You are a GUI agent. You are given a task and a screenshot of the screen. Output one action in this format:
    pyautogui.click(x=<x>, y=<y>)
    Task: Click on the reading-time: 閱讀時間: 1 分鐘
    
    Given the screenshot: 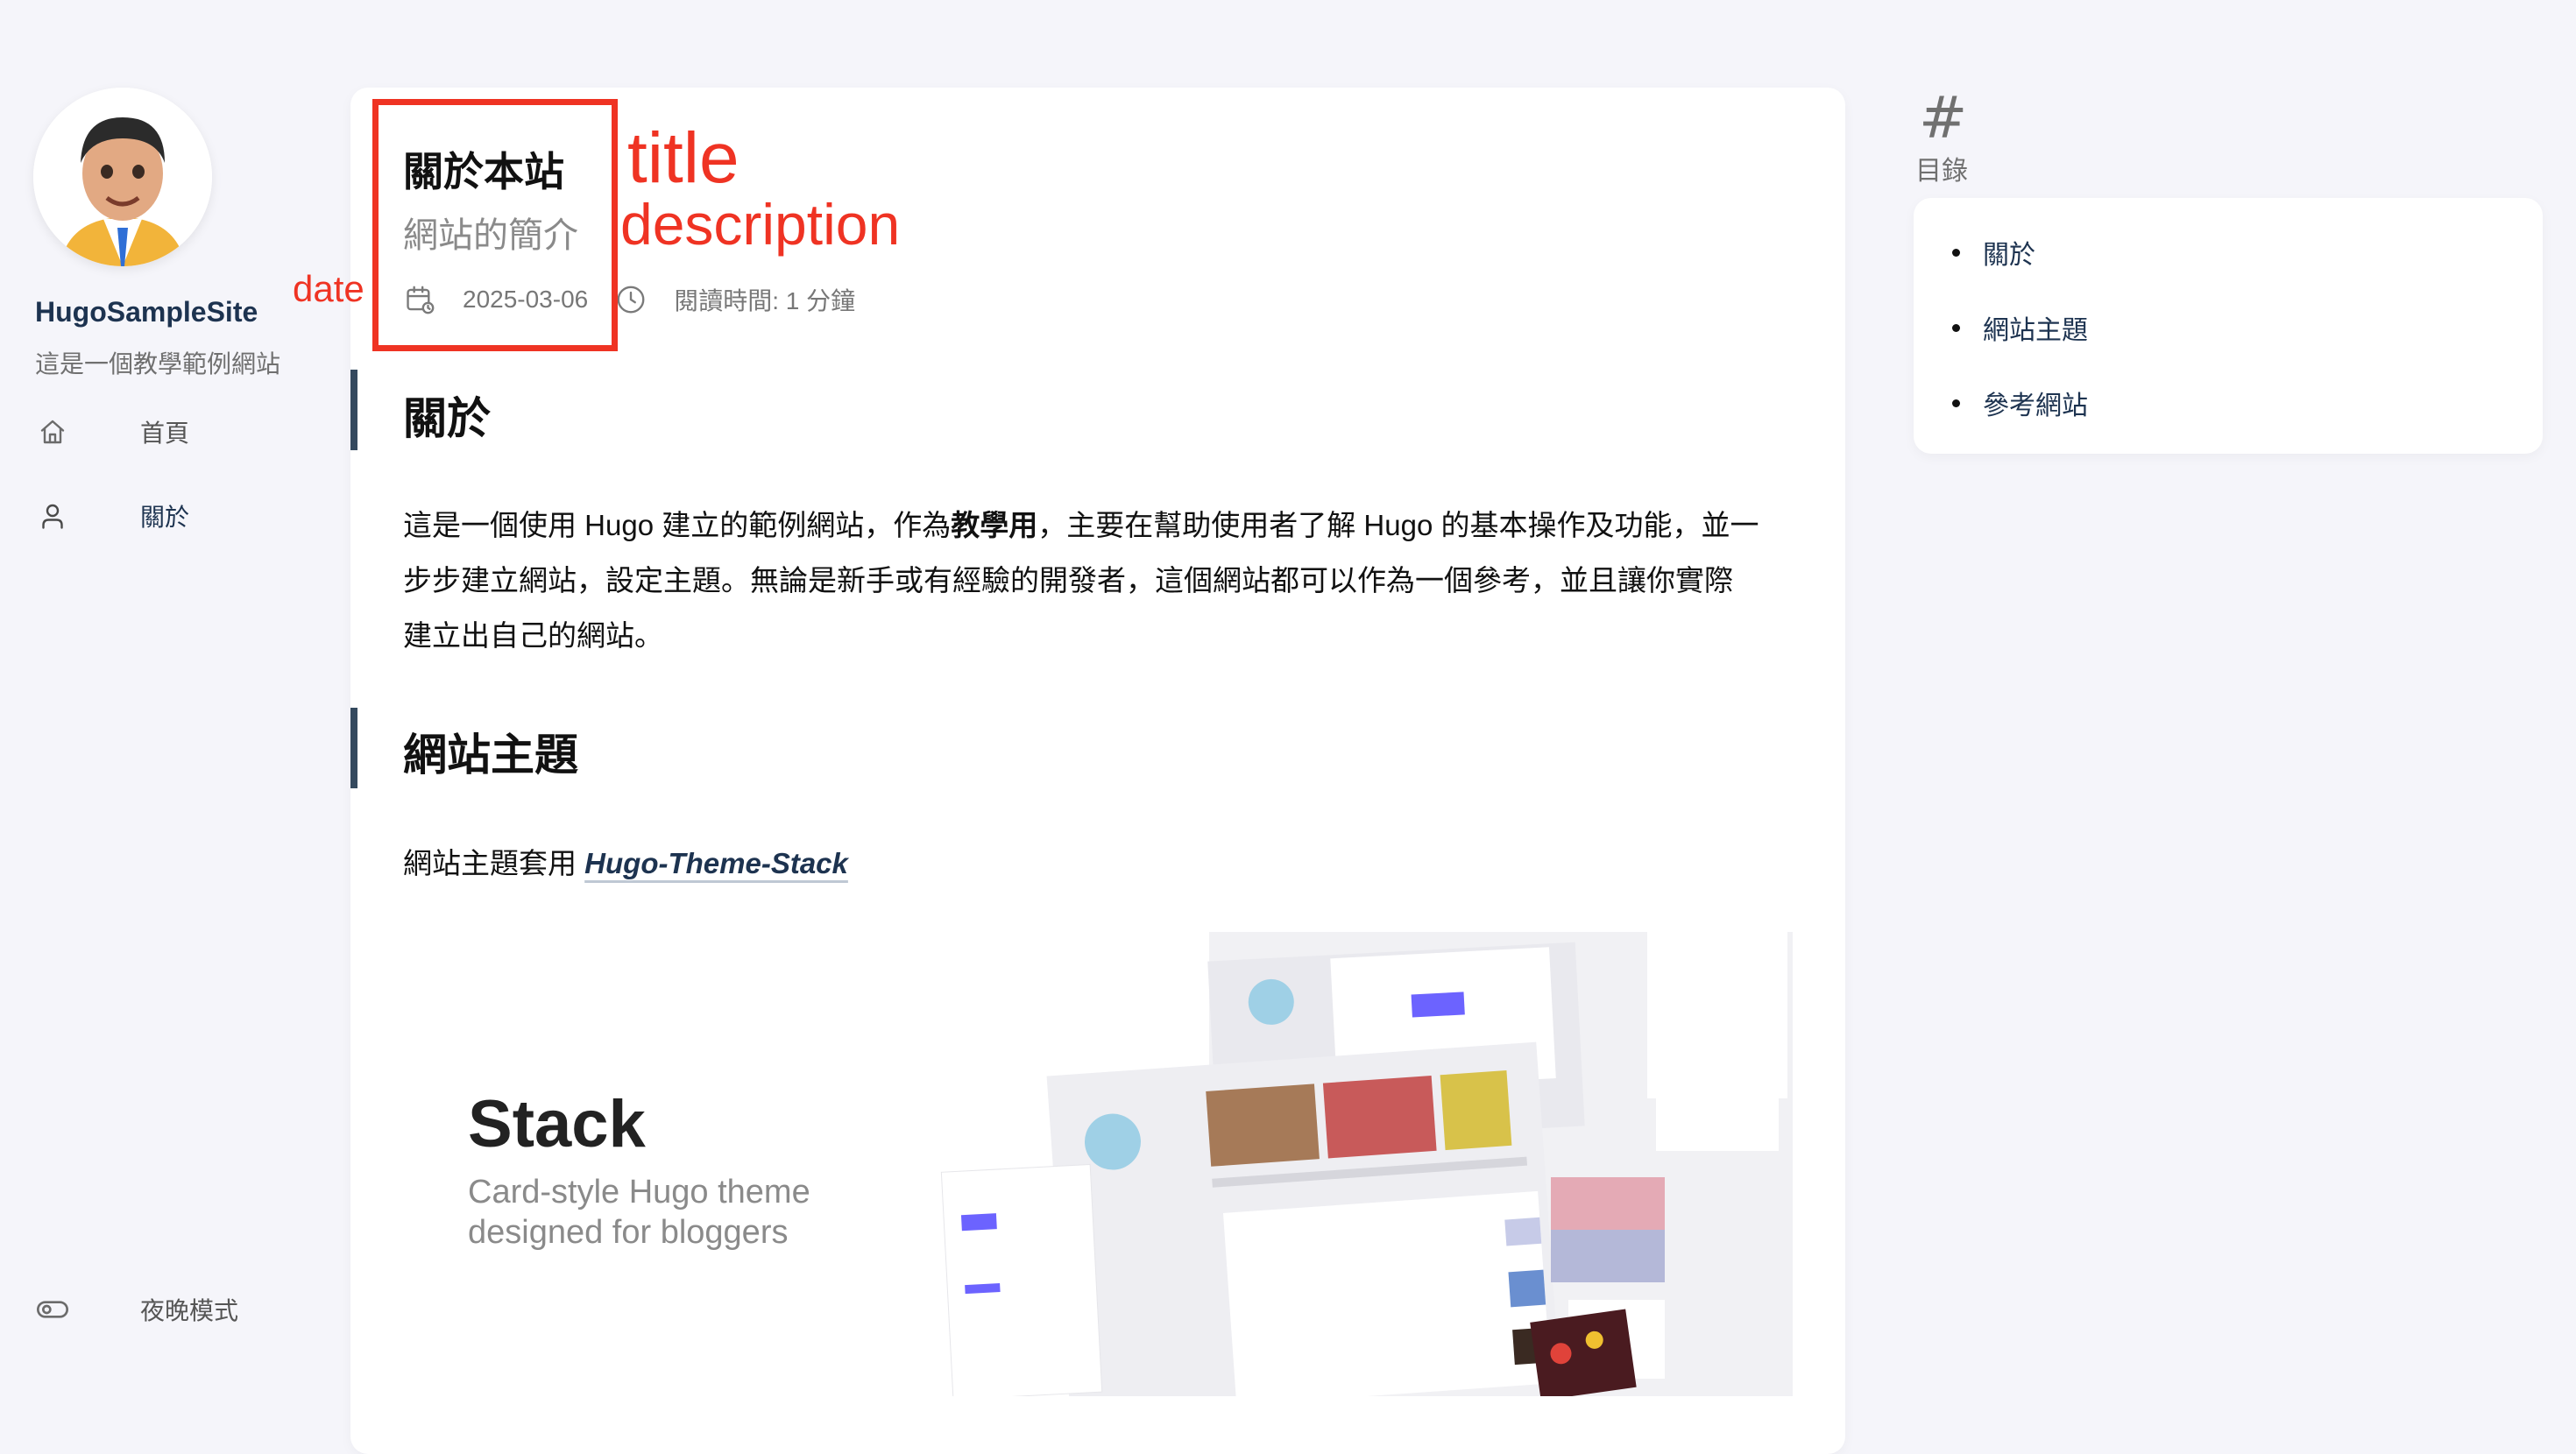 What is the action you would take?
    pyautogui.click(x=734, y=299)
    